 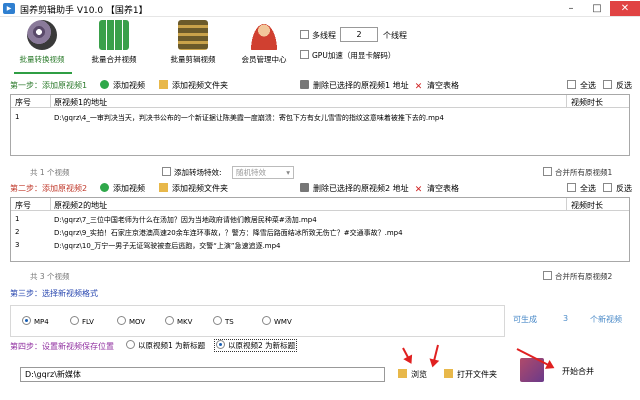 I want to click on clear-table2-button: ✕ 清空表格, so click(x=436, y=189).